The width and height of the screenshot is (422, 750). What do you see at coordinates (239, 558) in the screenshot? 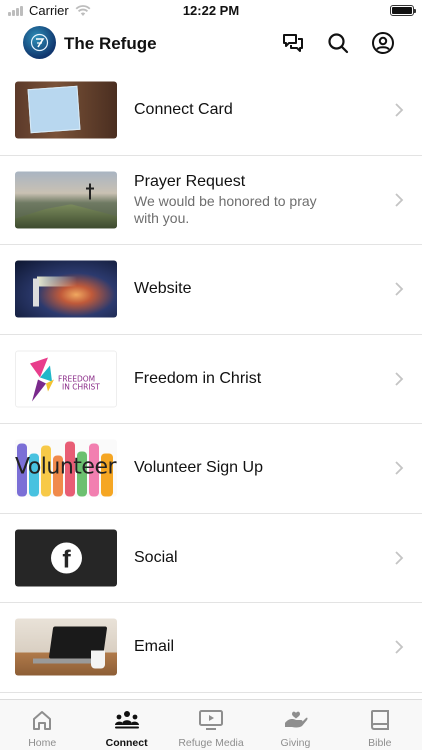
I see `list-item-text: Social` at bounding box center [239, 558].